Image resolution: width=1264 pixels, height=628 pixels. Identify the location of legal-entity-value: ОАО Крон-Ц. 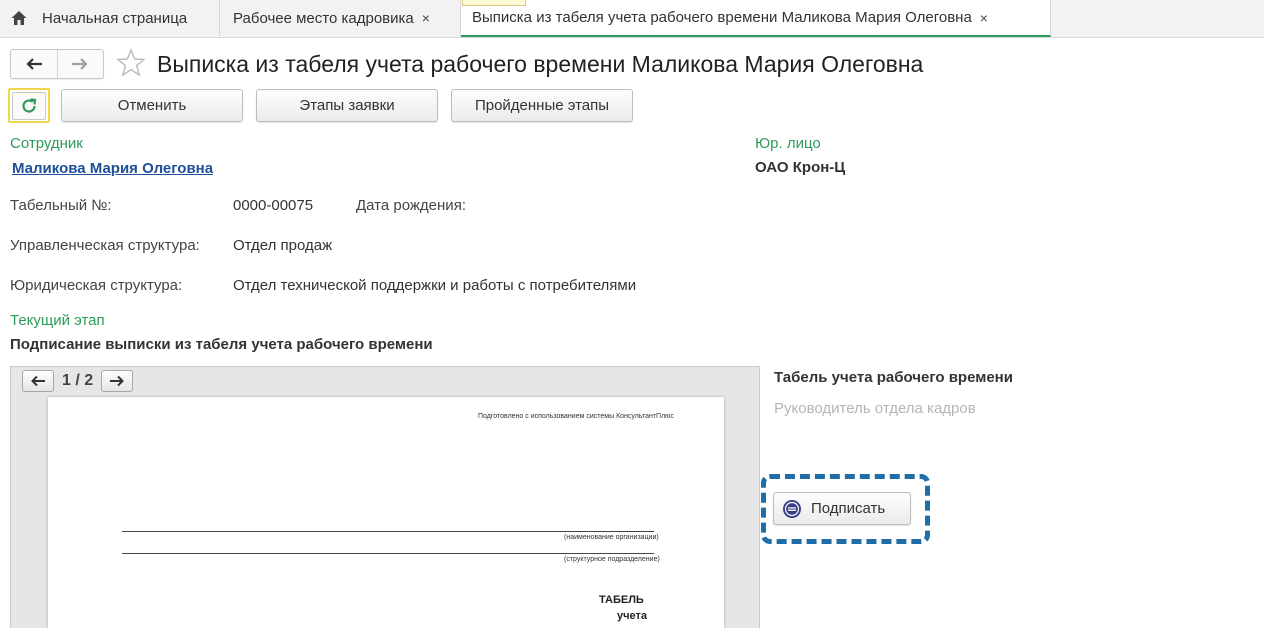
(800, 167).